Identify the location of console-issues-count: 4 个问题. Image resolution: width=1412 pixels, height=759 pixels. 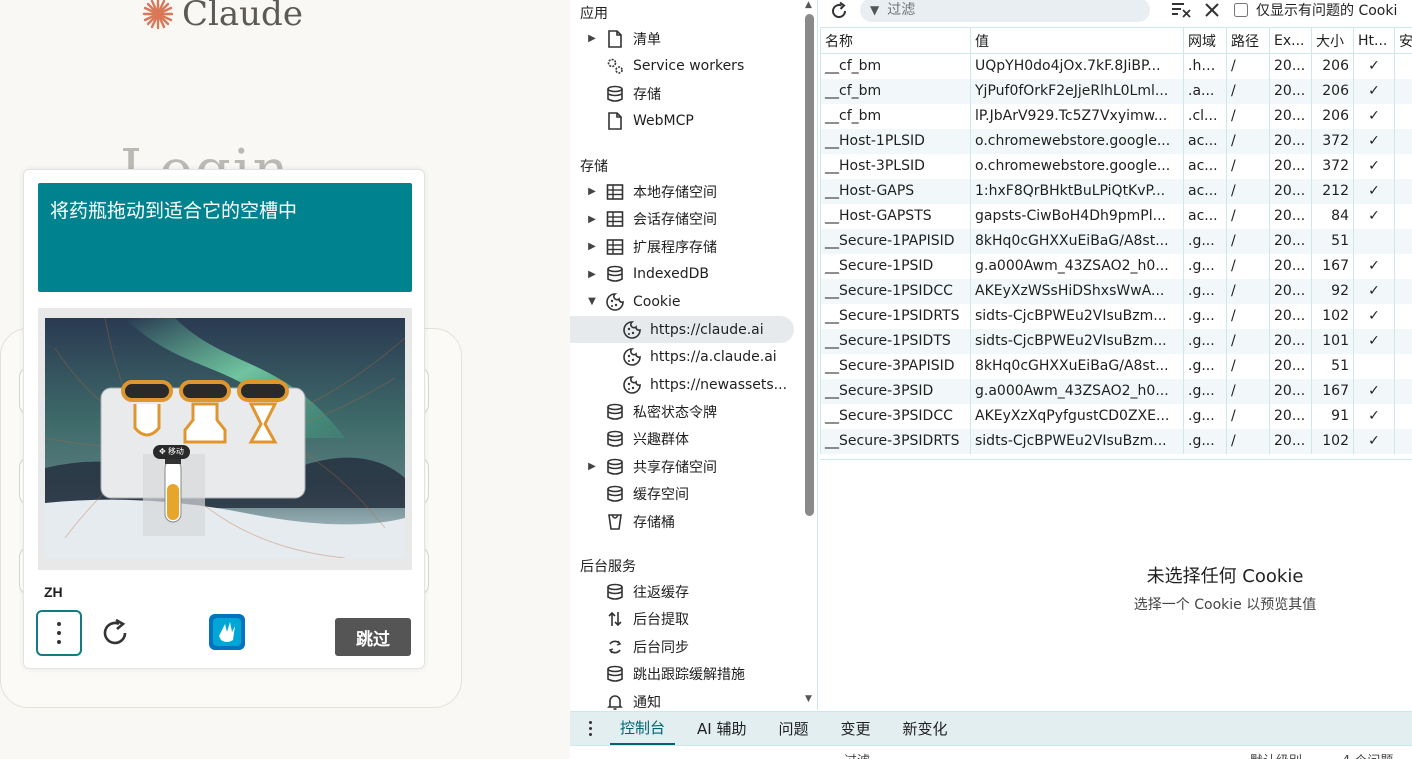
(1367, 754).